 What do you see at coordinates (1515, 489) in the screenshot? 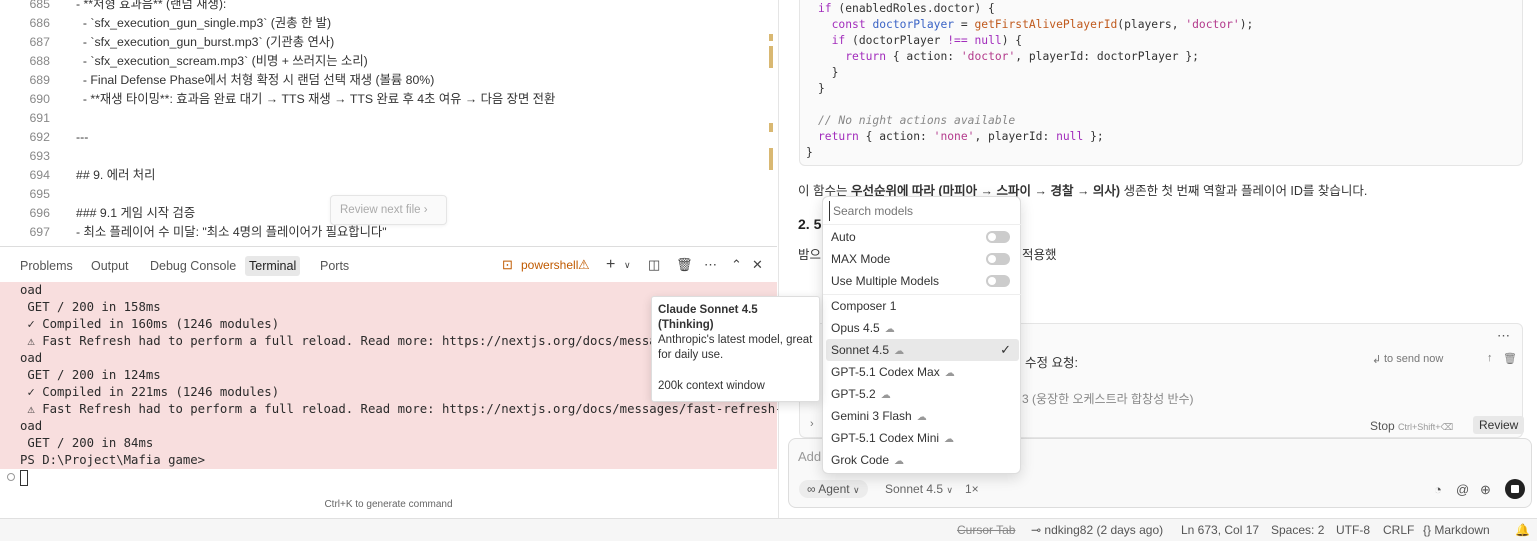
I see `stop-generation-button` at bounding box center [1515, 489].